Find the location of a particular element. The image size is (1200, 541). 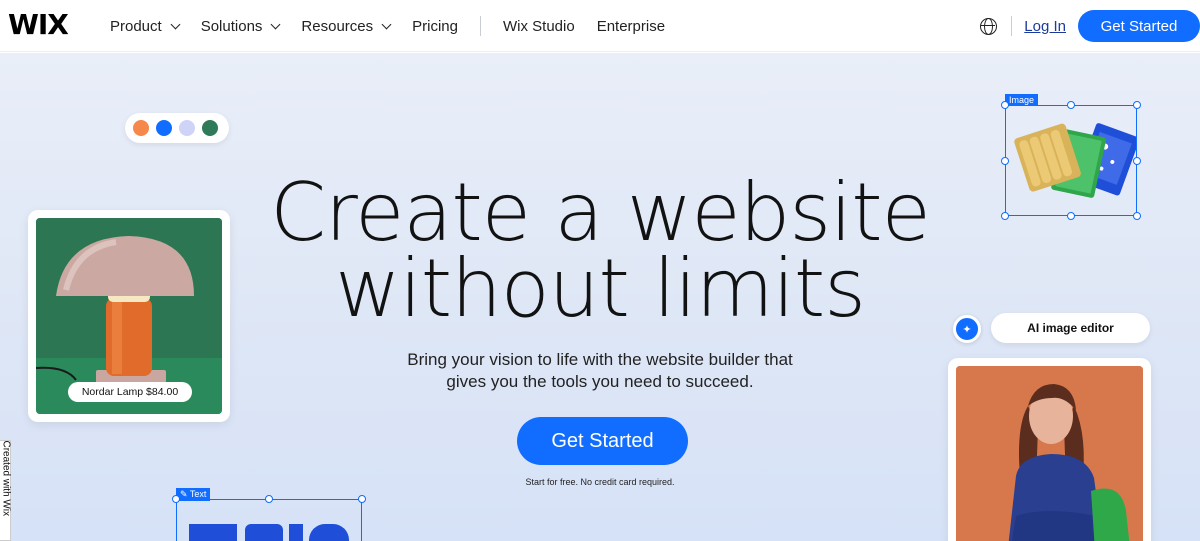

nav-wix-studio-label: Wix Studio is located at coordinates (538, 26).